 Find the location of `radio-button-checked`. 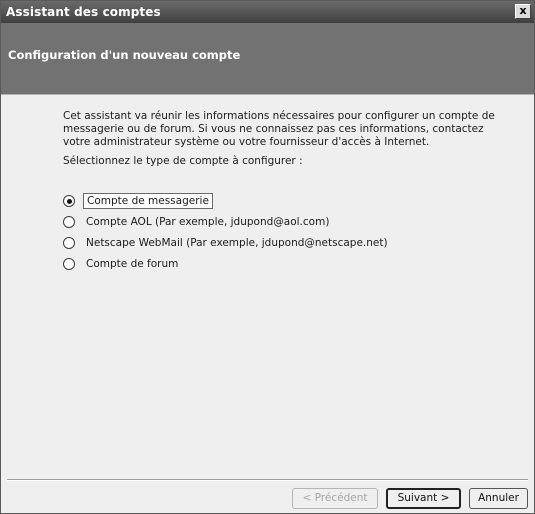

radio-button-checked is located at coordinates (69, 201).